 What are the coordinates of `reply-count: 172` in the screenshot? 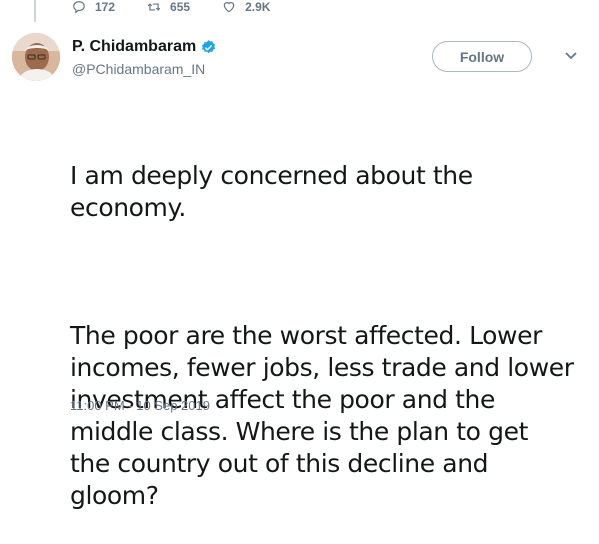 It's located at (105, 7).